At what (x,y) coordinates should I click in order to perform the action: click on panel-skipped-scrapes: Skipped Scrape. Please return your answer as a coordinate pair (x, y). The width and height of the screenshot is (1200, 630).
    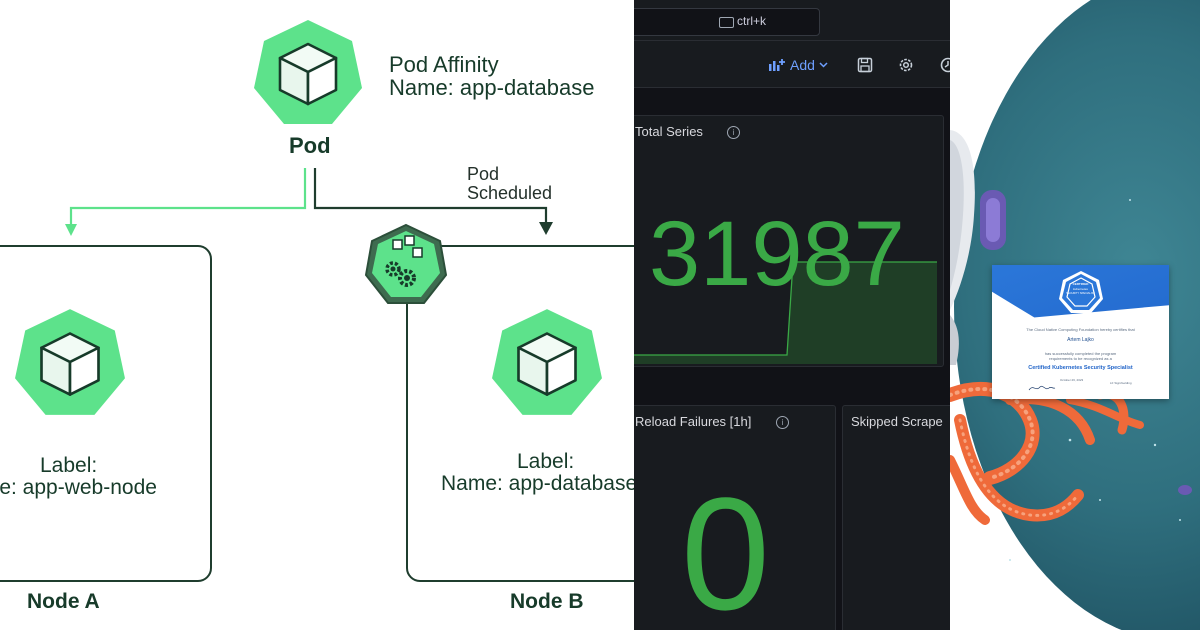
    Looking at the image, I should click on (896, 517).